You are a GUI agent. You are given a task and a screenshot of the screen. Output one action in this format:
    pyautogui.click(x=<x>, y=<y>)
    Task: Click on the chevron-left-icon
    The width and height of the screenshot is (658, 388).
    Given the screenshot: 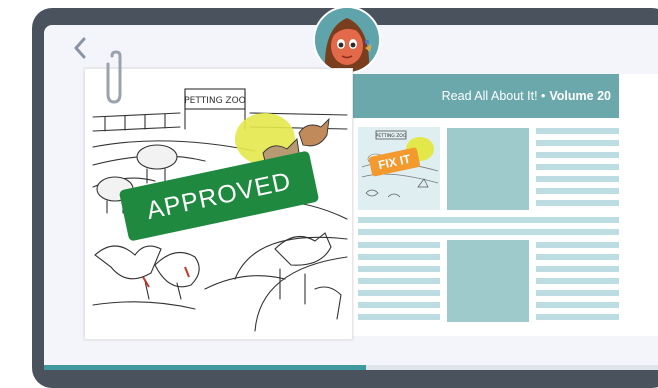 What is the action you would take?
    pyautogui.click(x=80, y=48)
    